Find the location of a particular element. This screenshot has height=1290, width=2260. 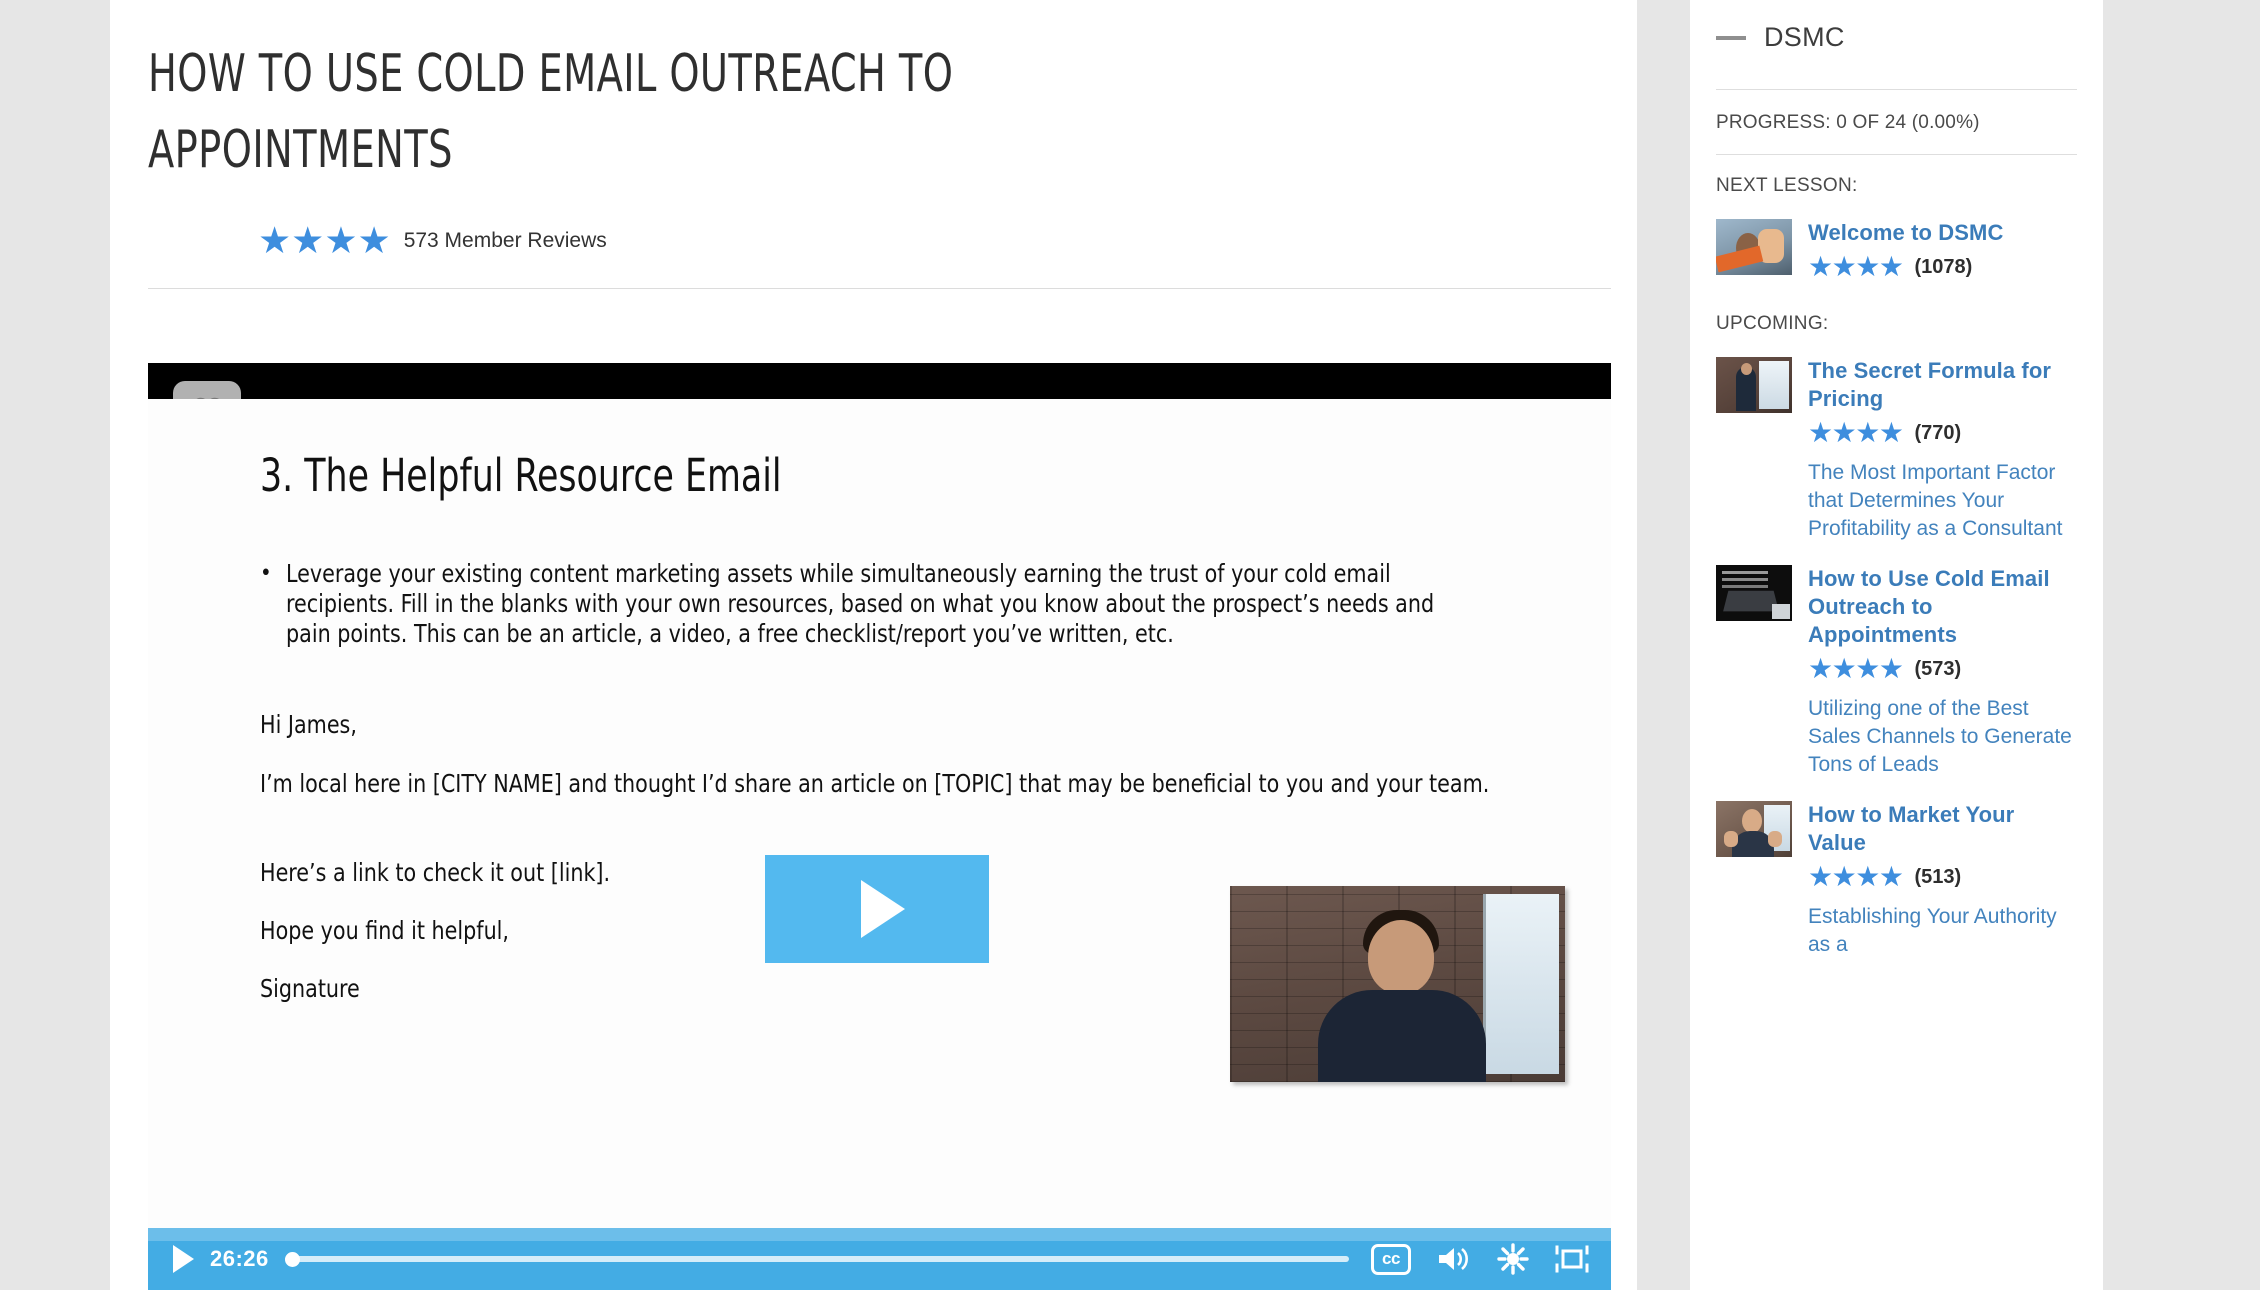

presenter-video-overlay is located at coordinates (1397, 984).